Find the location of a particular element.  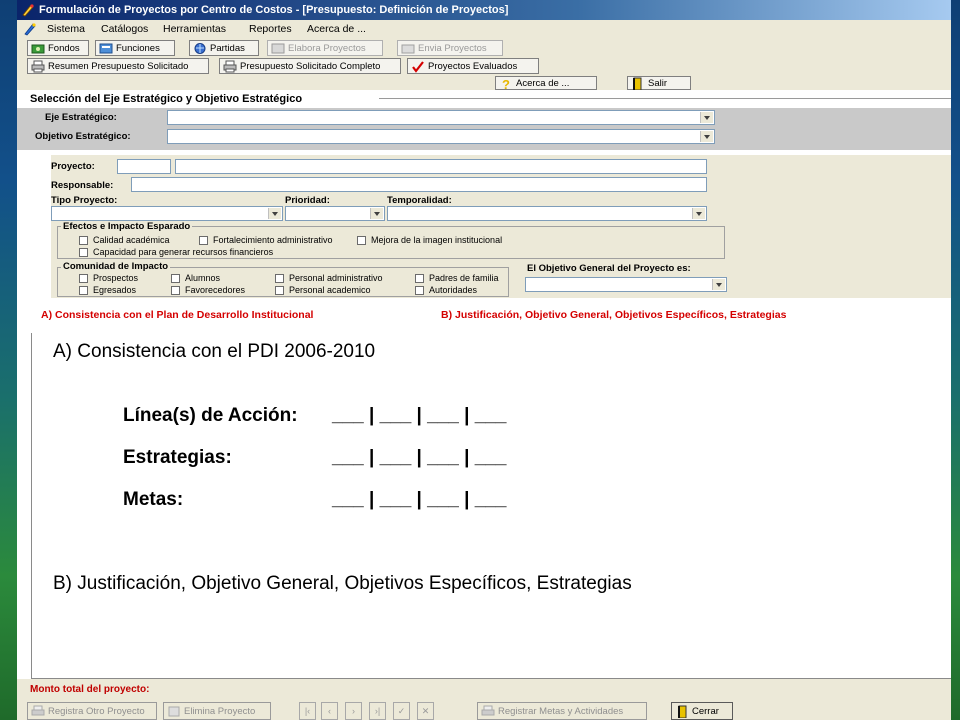

padres-label: Padres de familia is located at coordinates (464, 278).